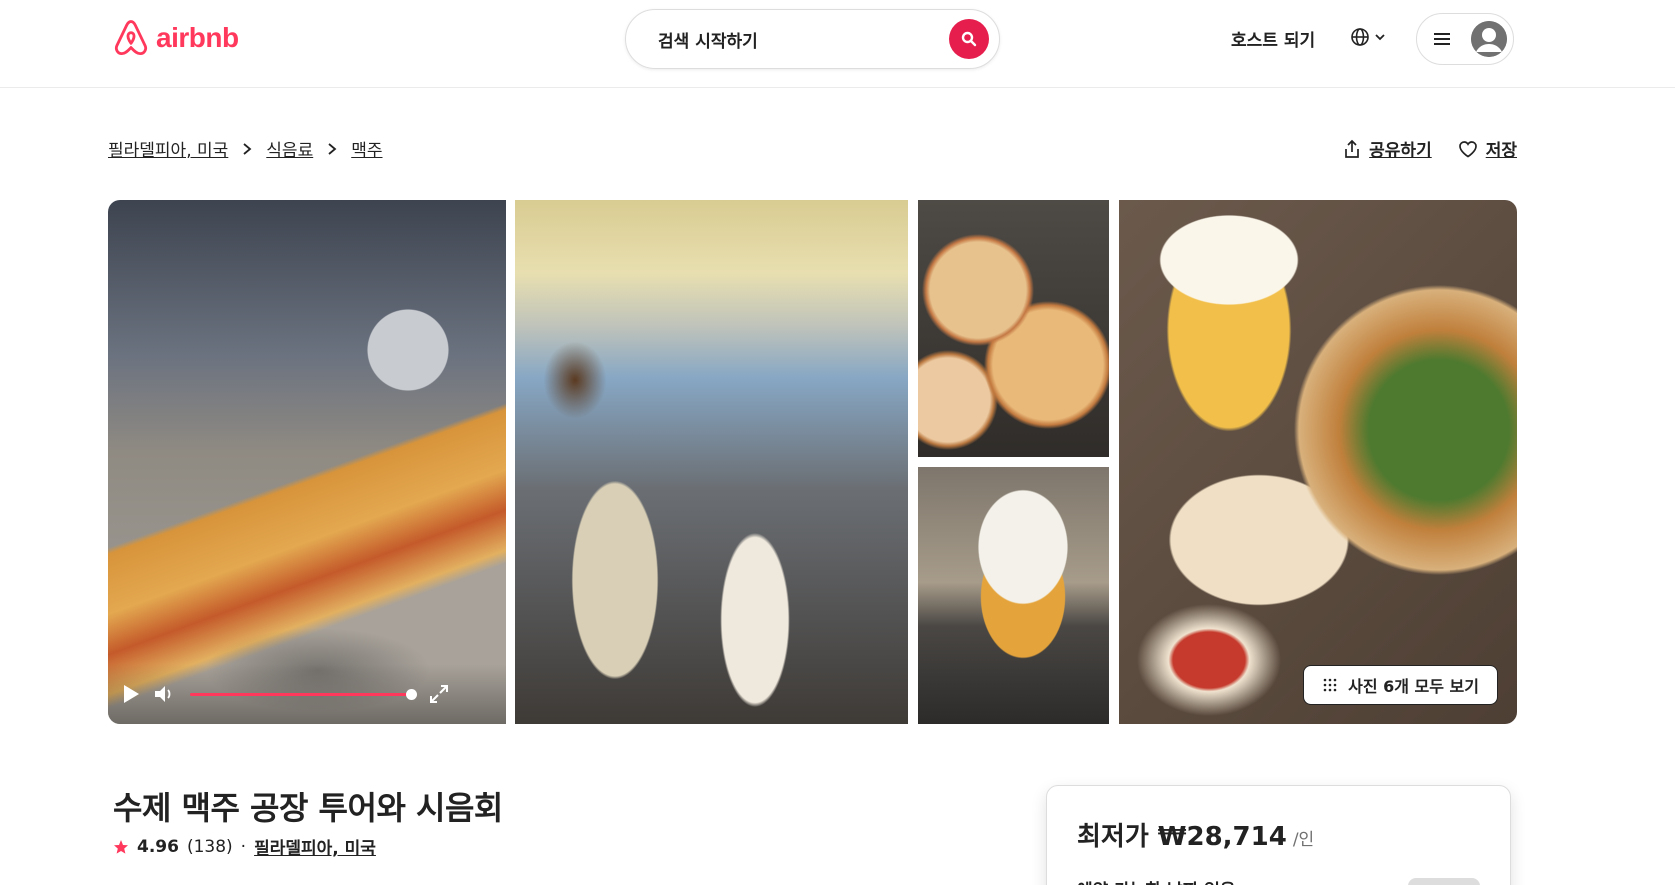  What do you see at coordinates (289, 148) in the screenshot?
I see `breadcrumb-category: 식음료` at bounding box center [289, 148].